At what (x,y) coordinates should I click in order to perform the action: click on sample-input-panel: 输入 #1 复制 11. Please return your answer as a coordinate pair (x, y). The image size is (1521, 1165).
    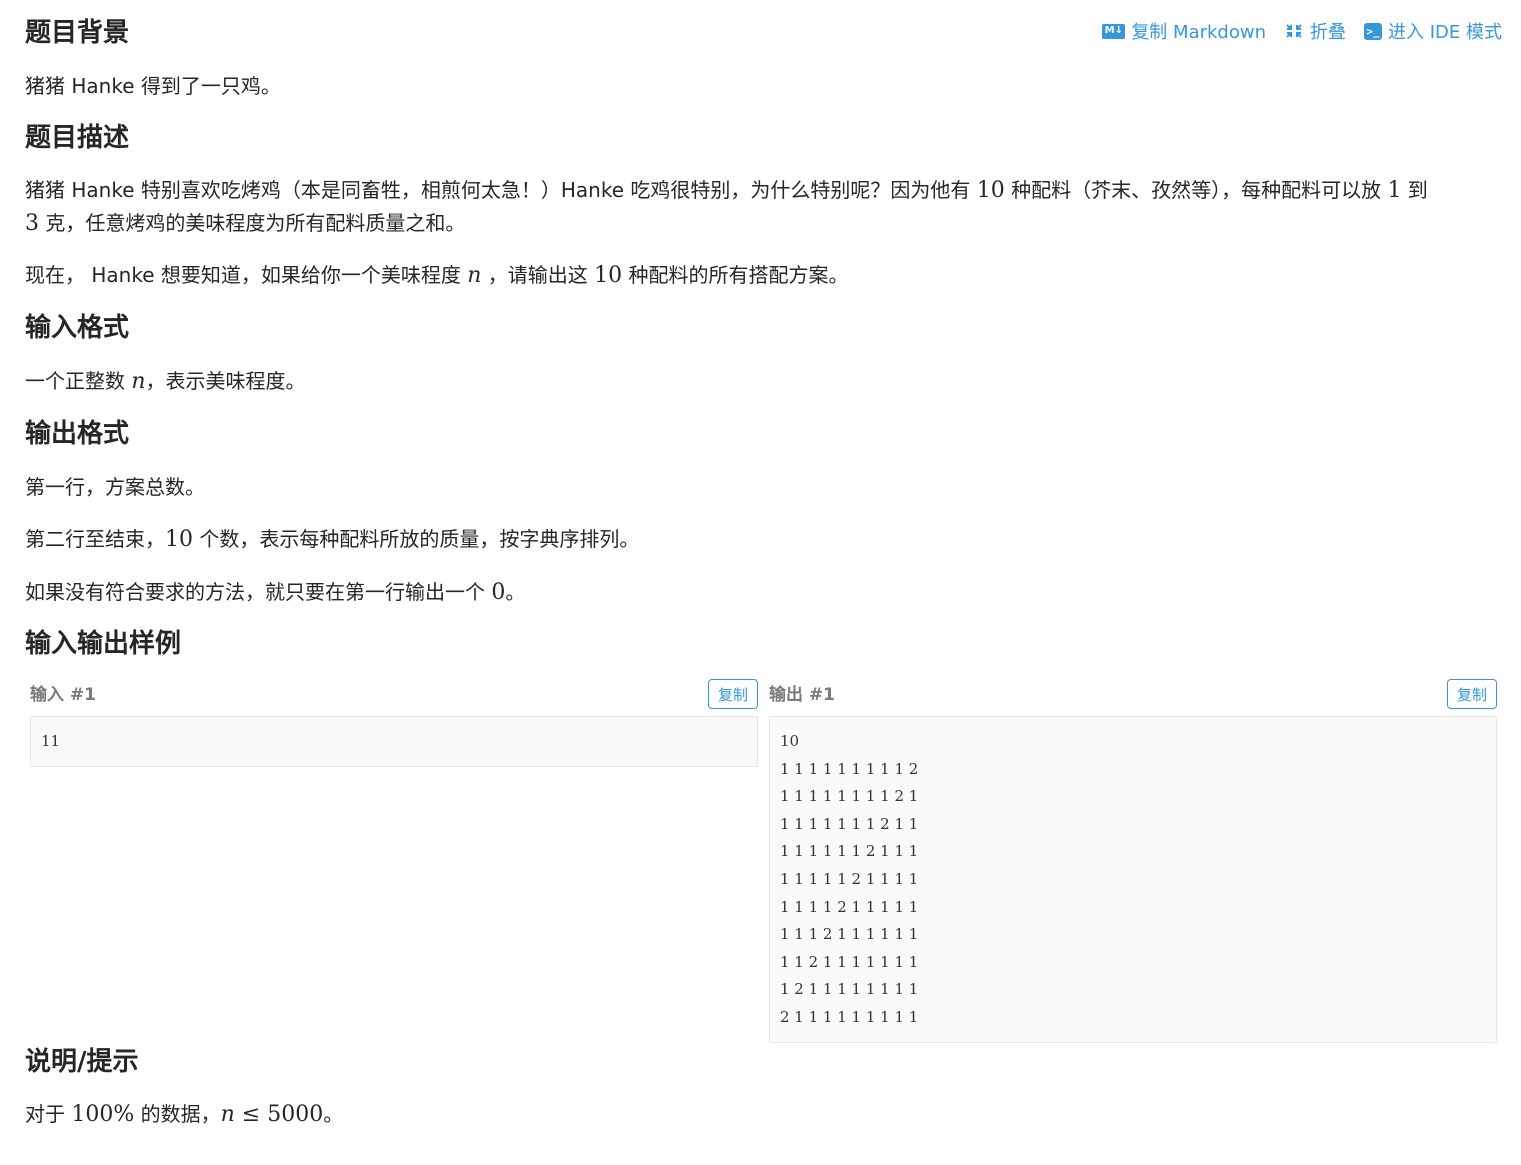
    Looking at the image, I should click on (394, 722).